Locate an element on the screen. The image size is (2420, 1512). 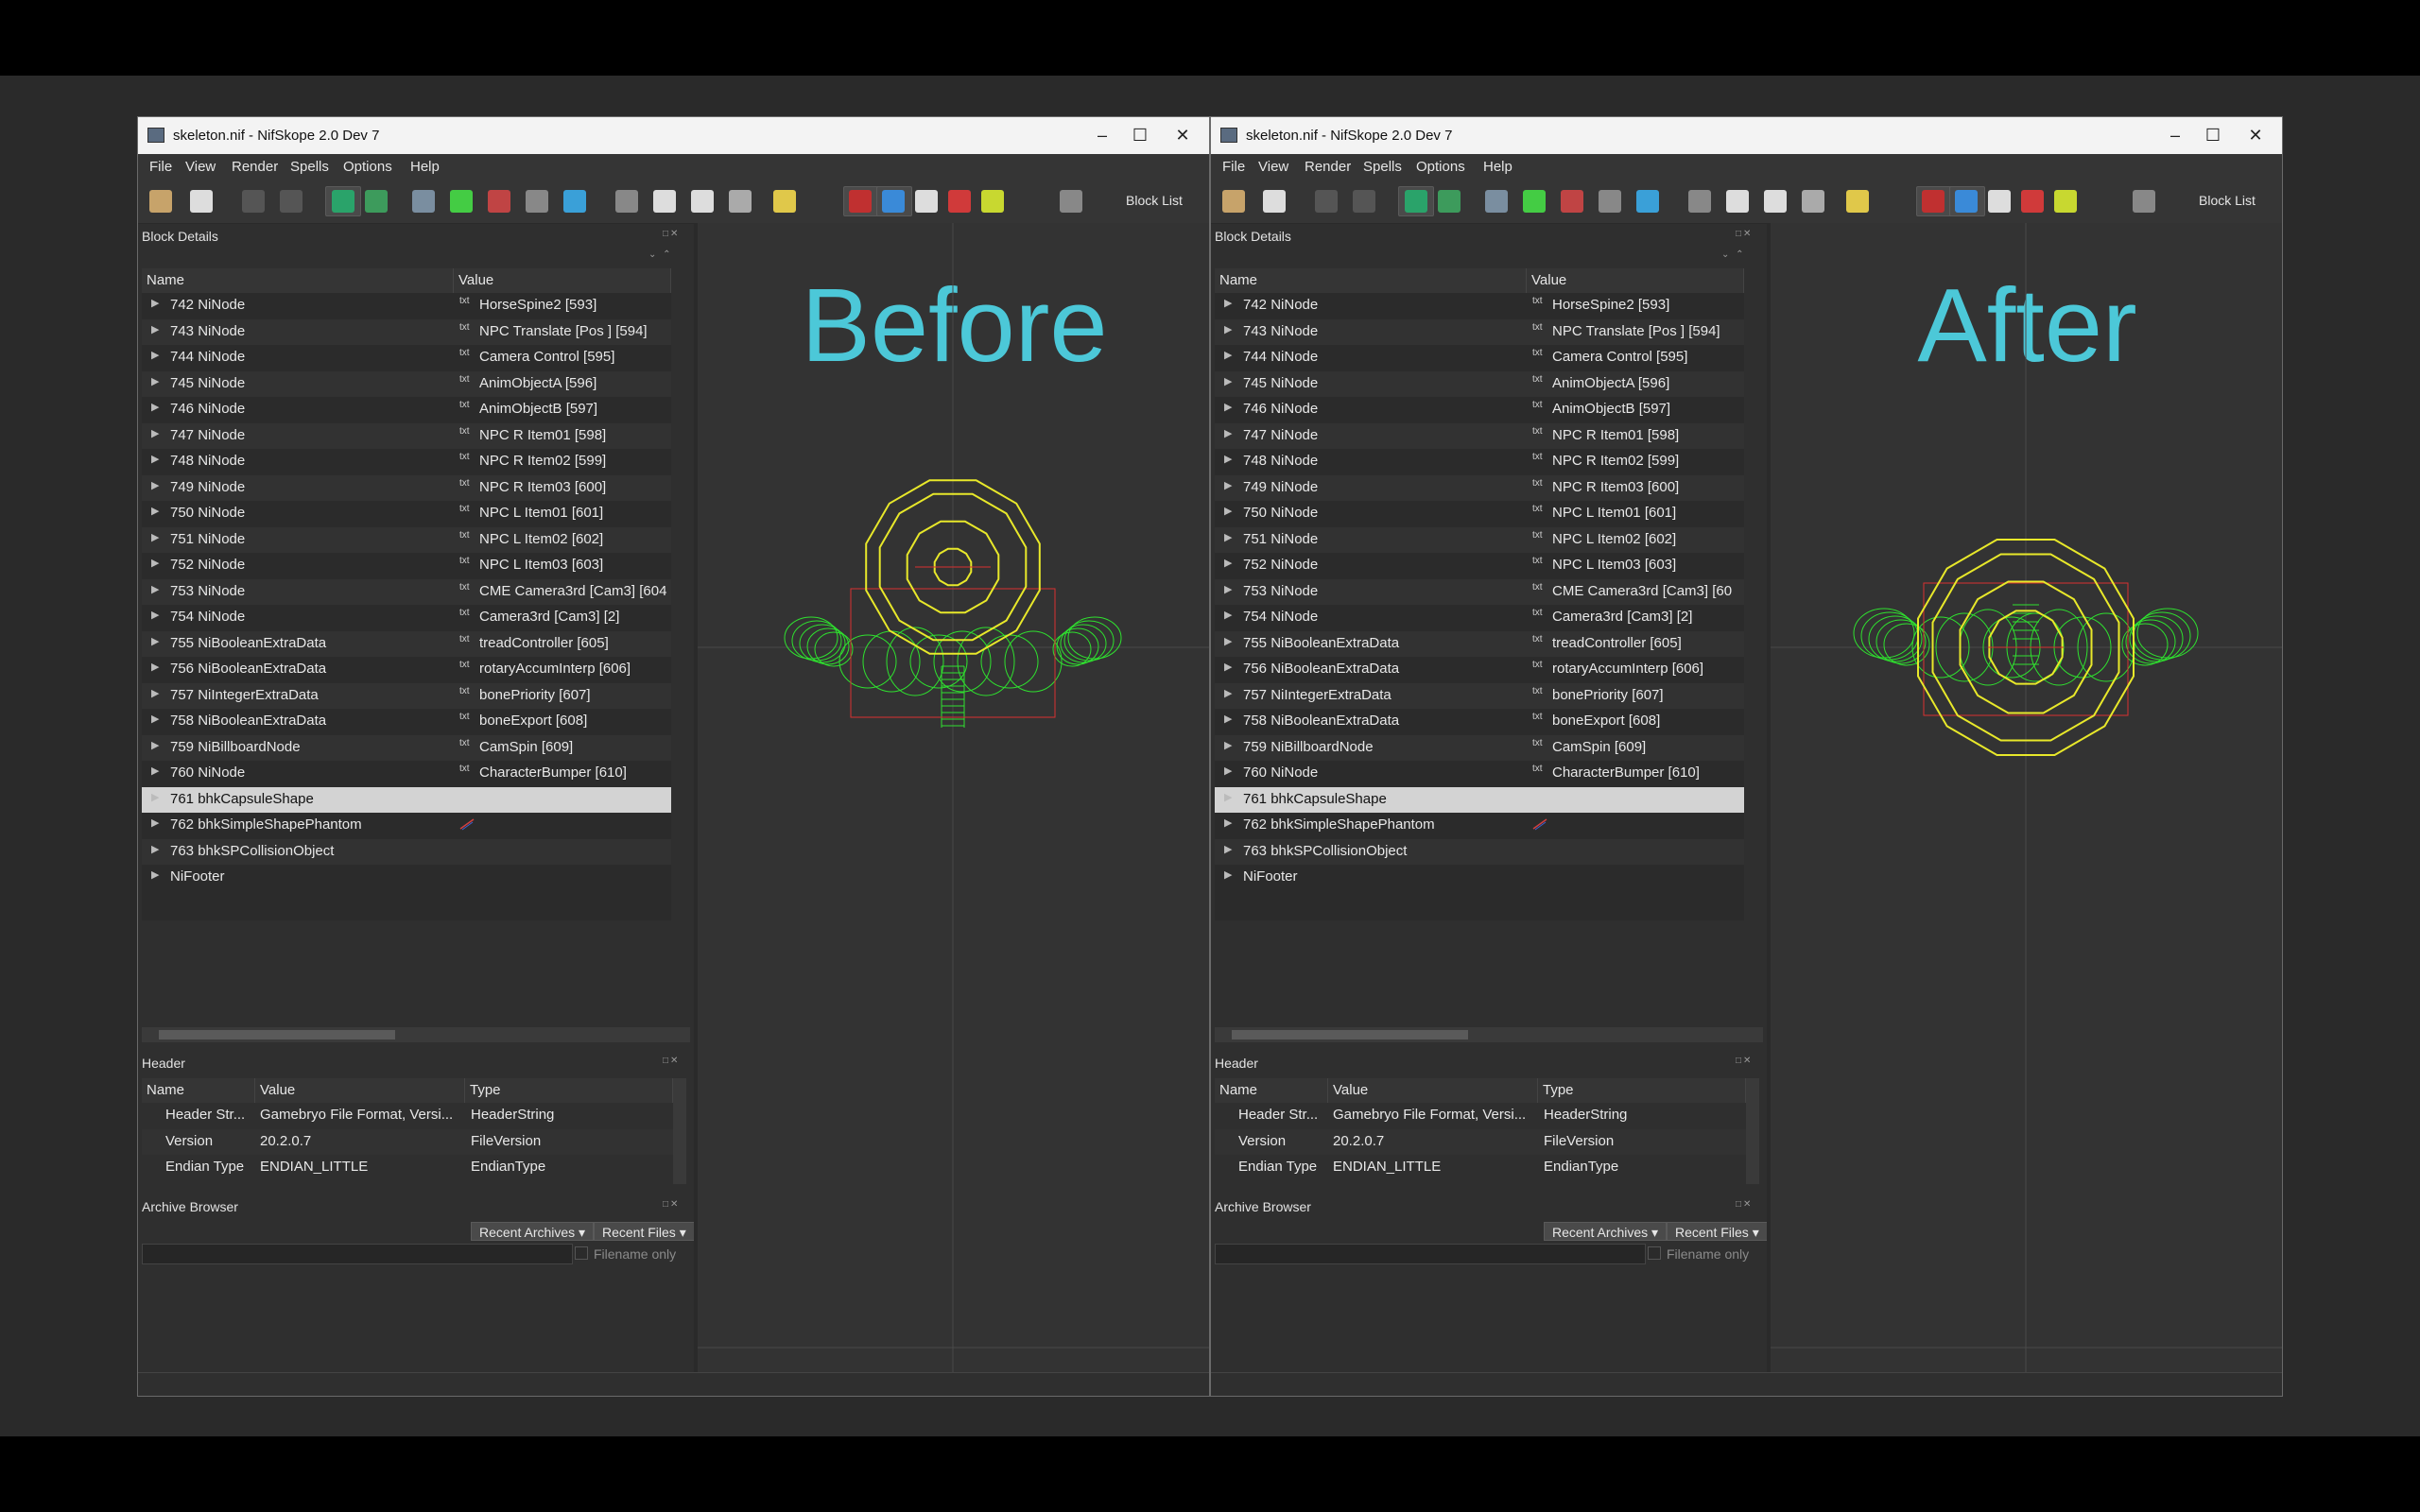
skeleton-icon is located at coordinates (626, 201).